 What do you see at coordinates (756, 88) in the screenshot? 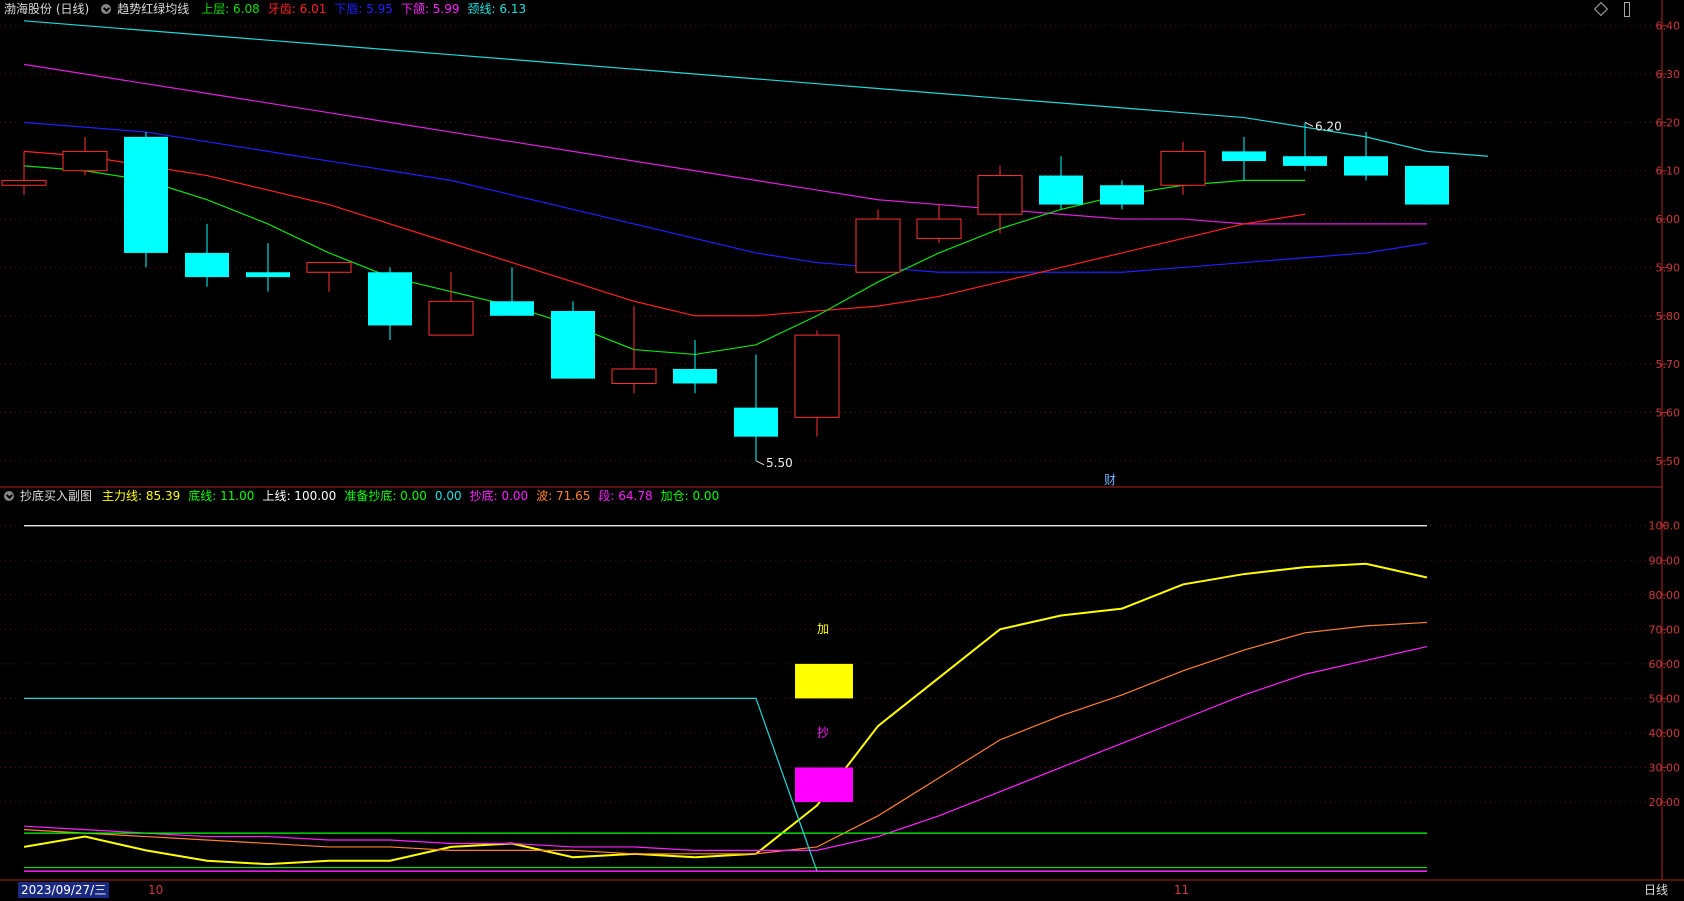
I see `ma-line-颈线` at bounding box center [756, 88].